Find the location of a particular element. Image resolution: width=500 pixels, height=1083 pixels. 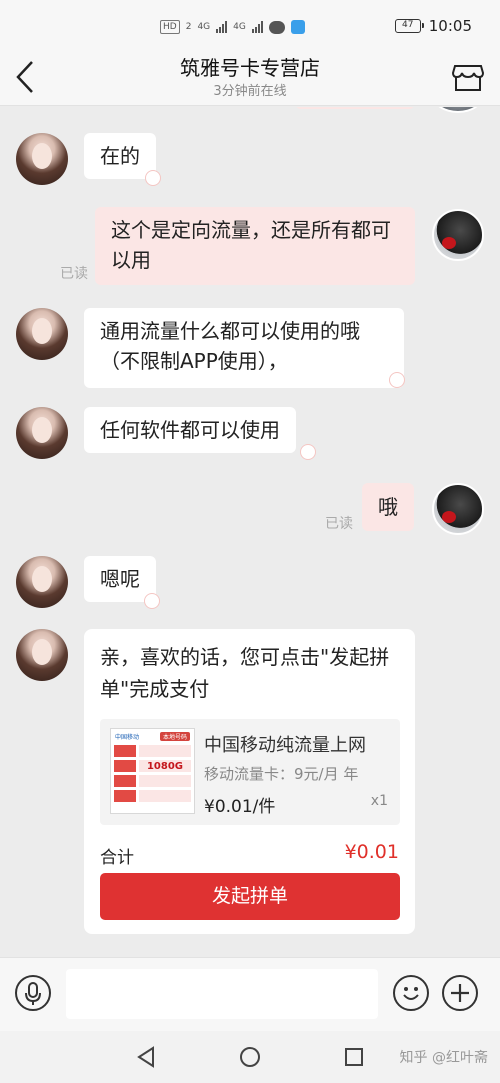

app-notification-icon is located at coordinates (297, 27).